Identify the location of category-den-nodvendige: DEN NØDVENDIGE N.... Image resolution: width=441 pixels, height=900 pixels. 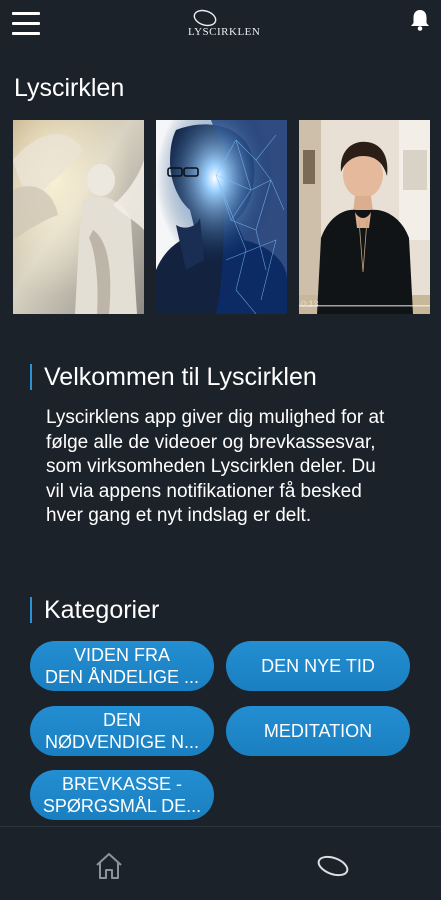
(122, 731).